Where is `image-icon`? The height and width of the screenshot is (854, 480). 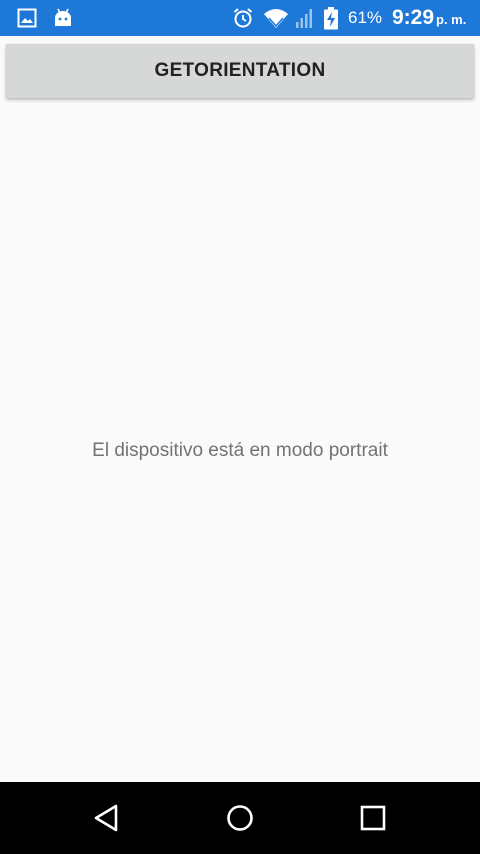 image-icon is located at coordinates (27, 18).